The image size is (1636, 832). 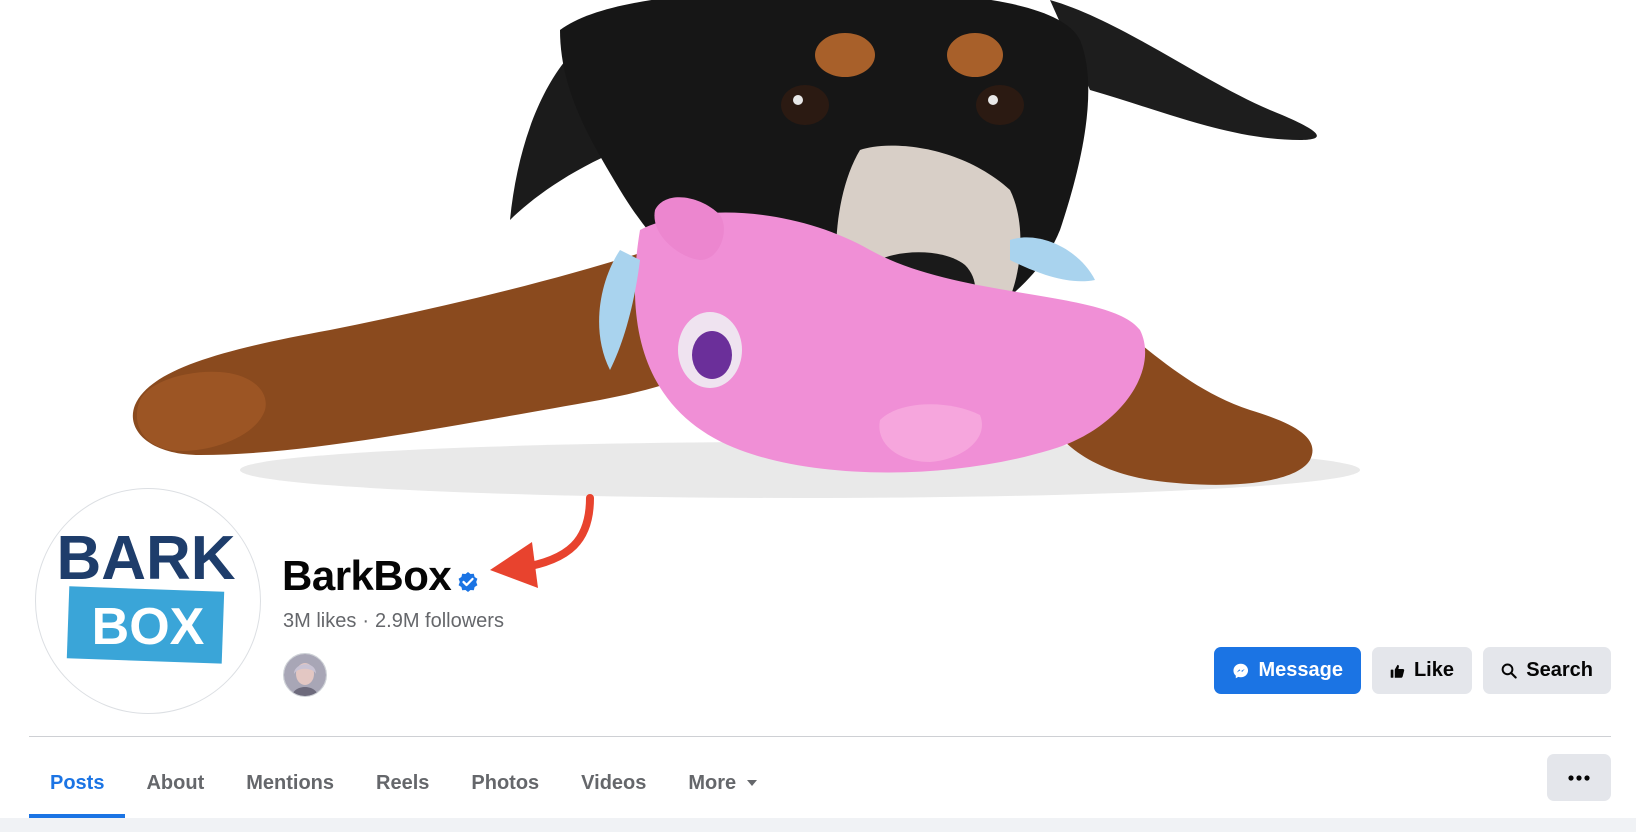 I want to click on annotation-arrow-icon, so click(x=542, y=541).